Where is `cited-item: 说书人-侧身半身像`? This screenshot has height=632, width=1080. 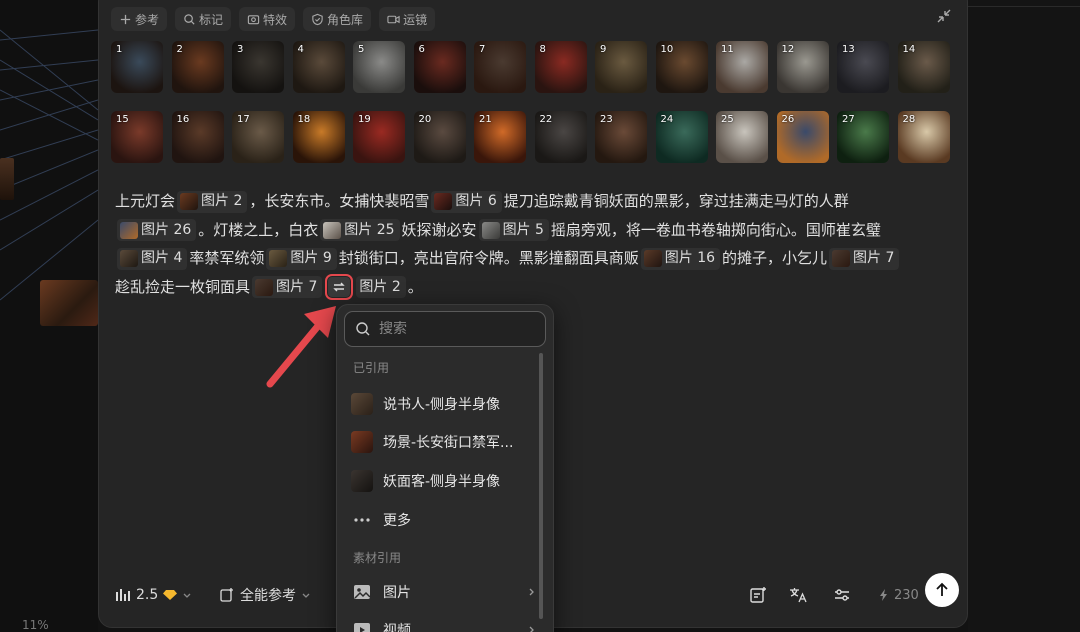
cited-item: 说书人-侧身半身像 is located at coordinates (444, 404).